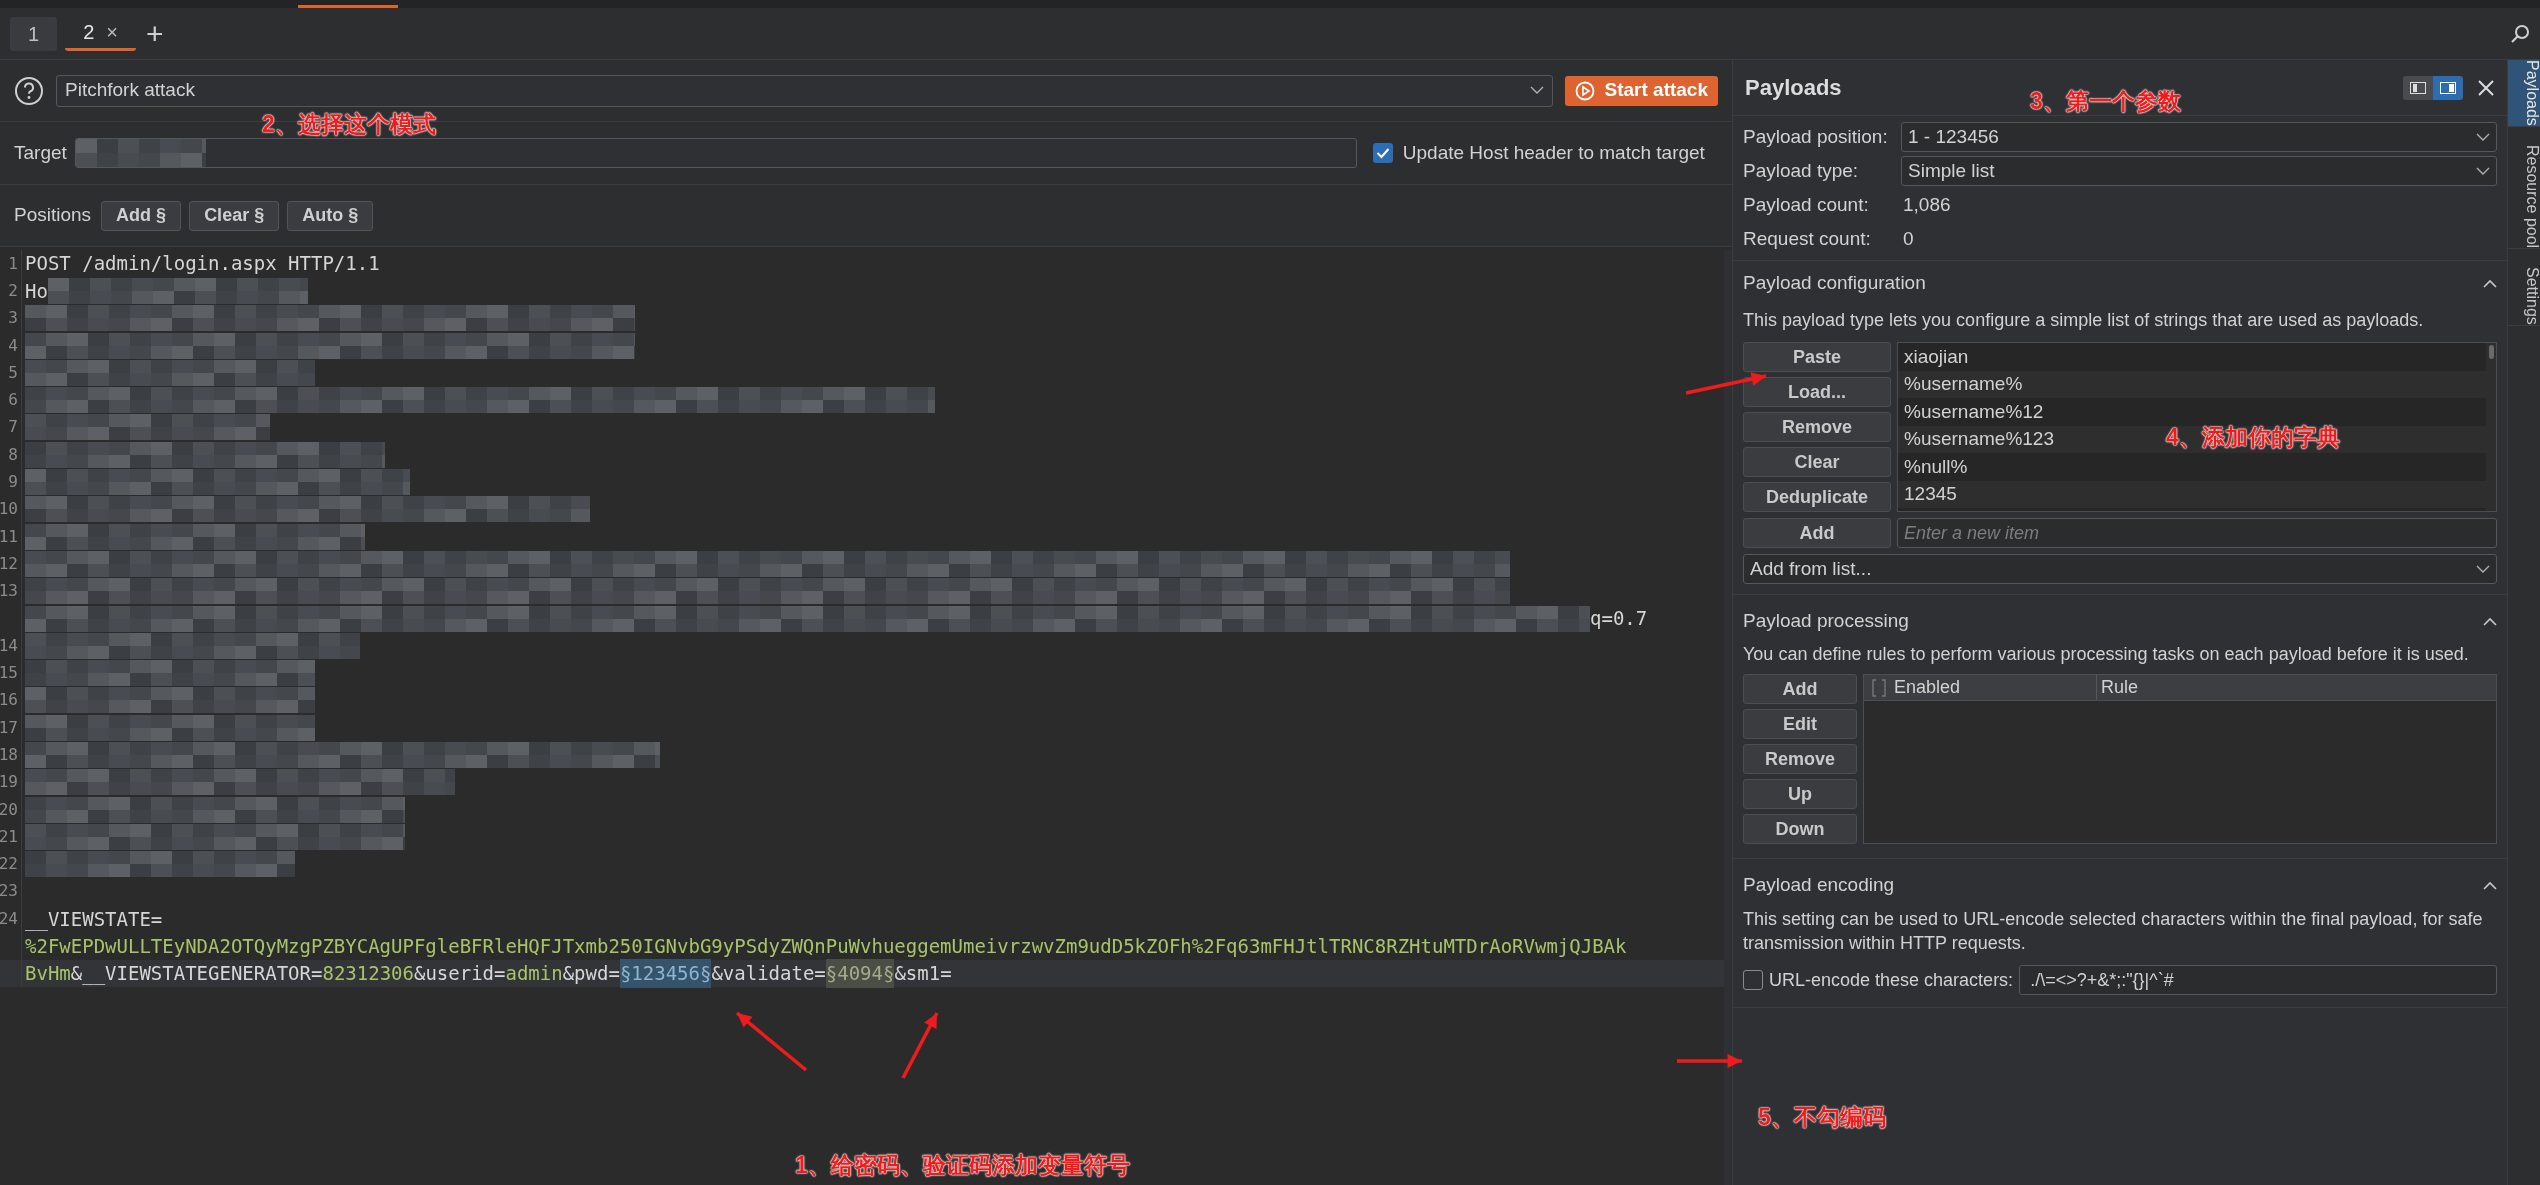  I want to click on annotation-text: 1、给密码、验证码添加变量符号, so click(962, 1165).